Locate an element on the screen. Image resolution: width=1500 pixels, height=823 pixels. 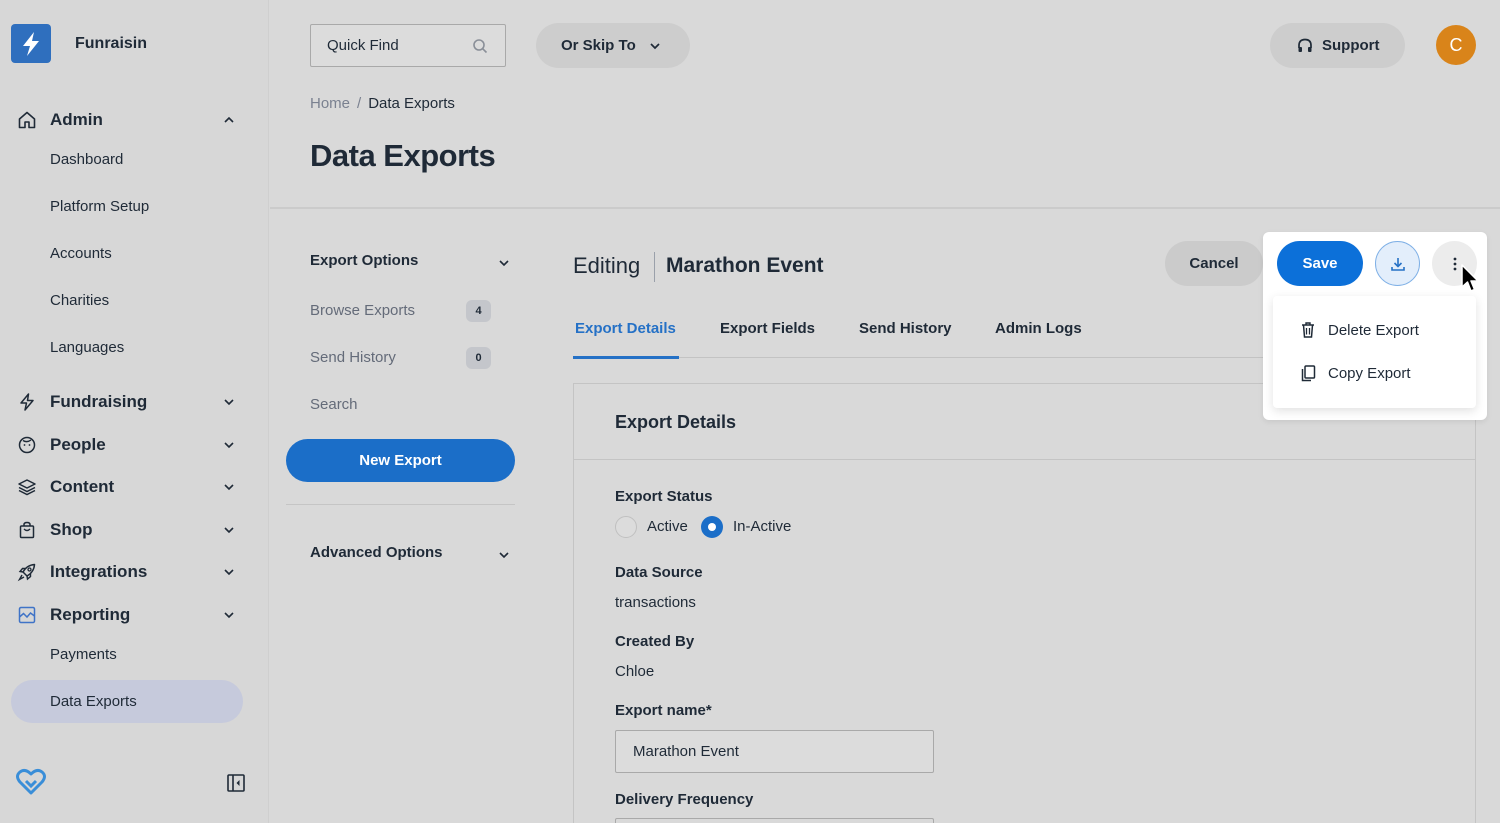
tab-admin-logs: Admin Logs is located at coordinates (1038, 328).